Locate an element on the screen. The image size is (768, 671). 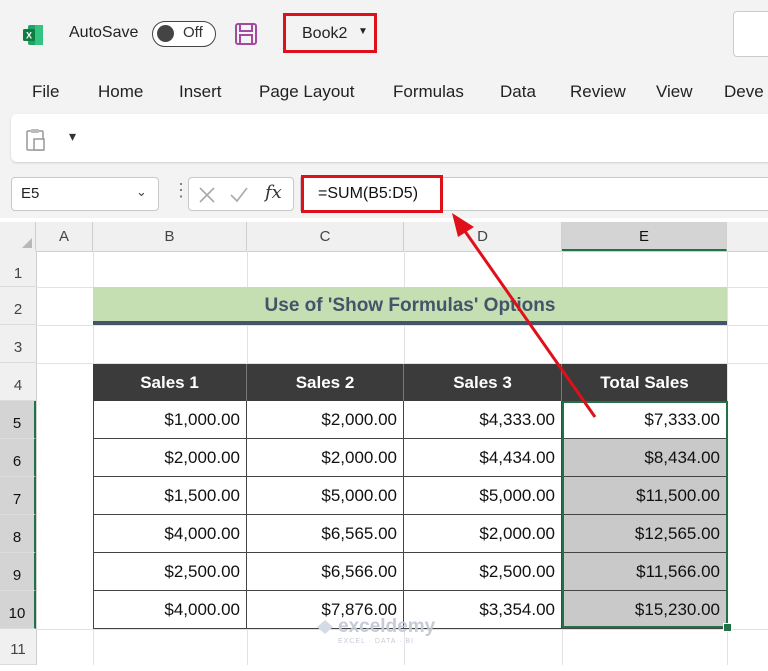
tab-review: Review is located at coordinates (598, 92).